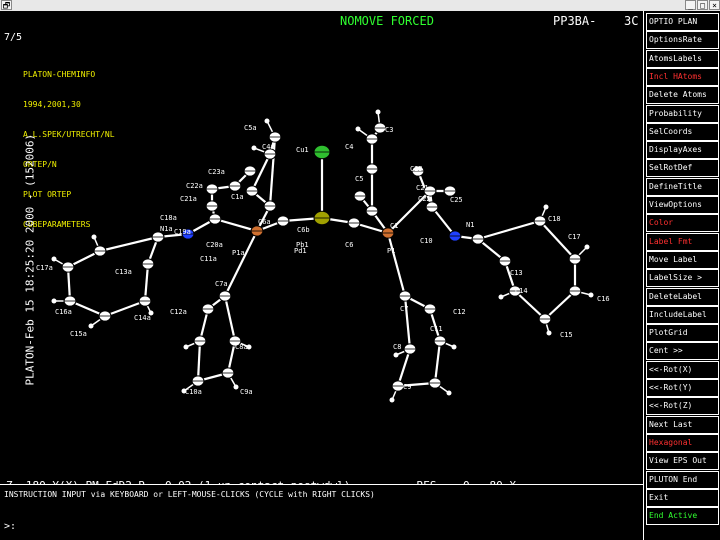  I want to click on menu-item: <<-Rot(X), so click(682, 369).